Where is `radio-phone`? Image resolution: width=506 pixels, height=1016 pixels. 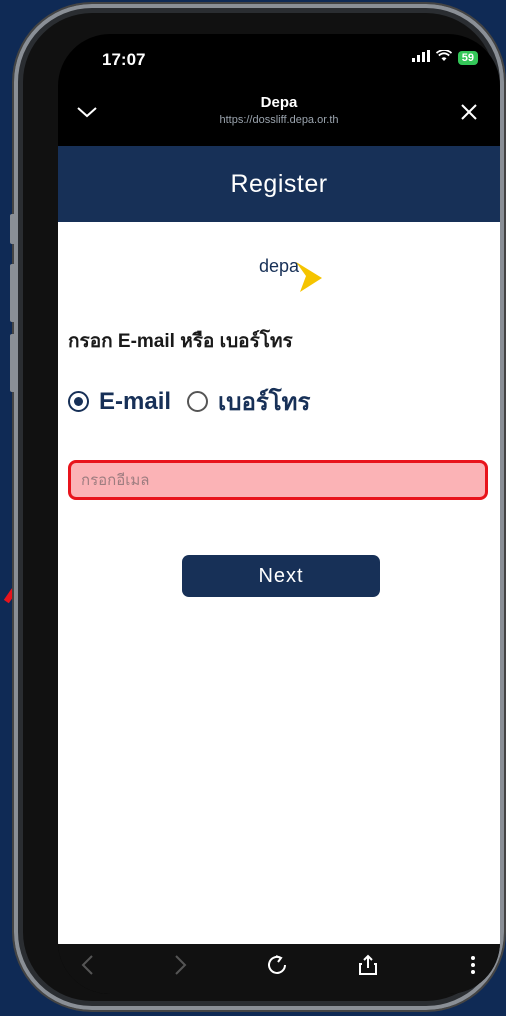 radio-phone is located at coordinates (198, 401).